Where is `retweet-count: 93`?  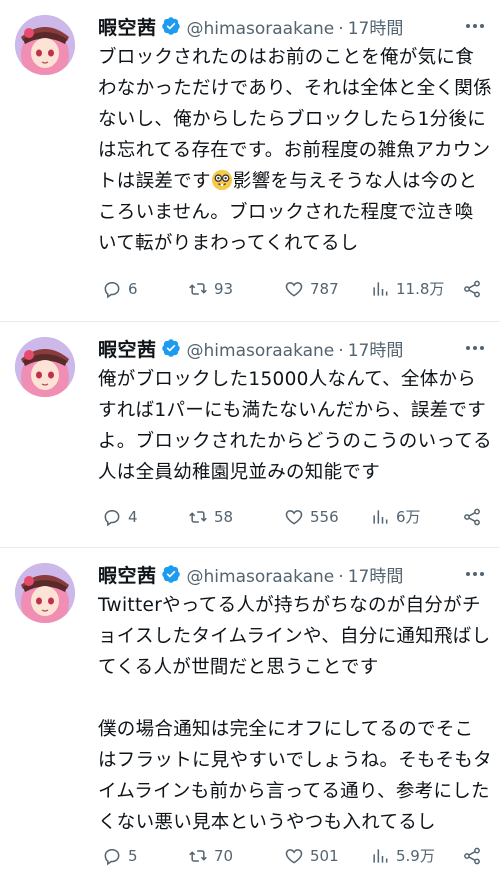 retweet-count: 93 is located at coordinates (224, 288).